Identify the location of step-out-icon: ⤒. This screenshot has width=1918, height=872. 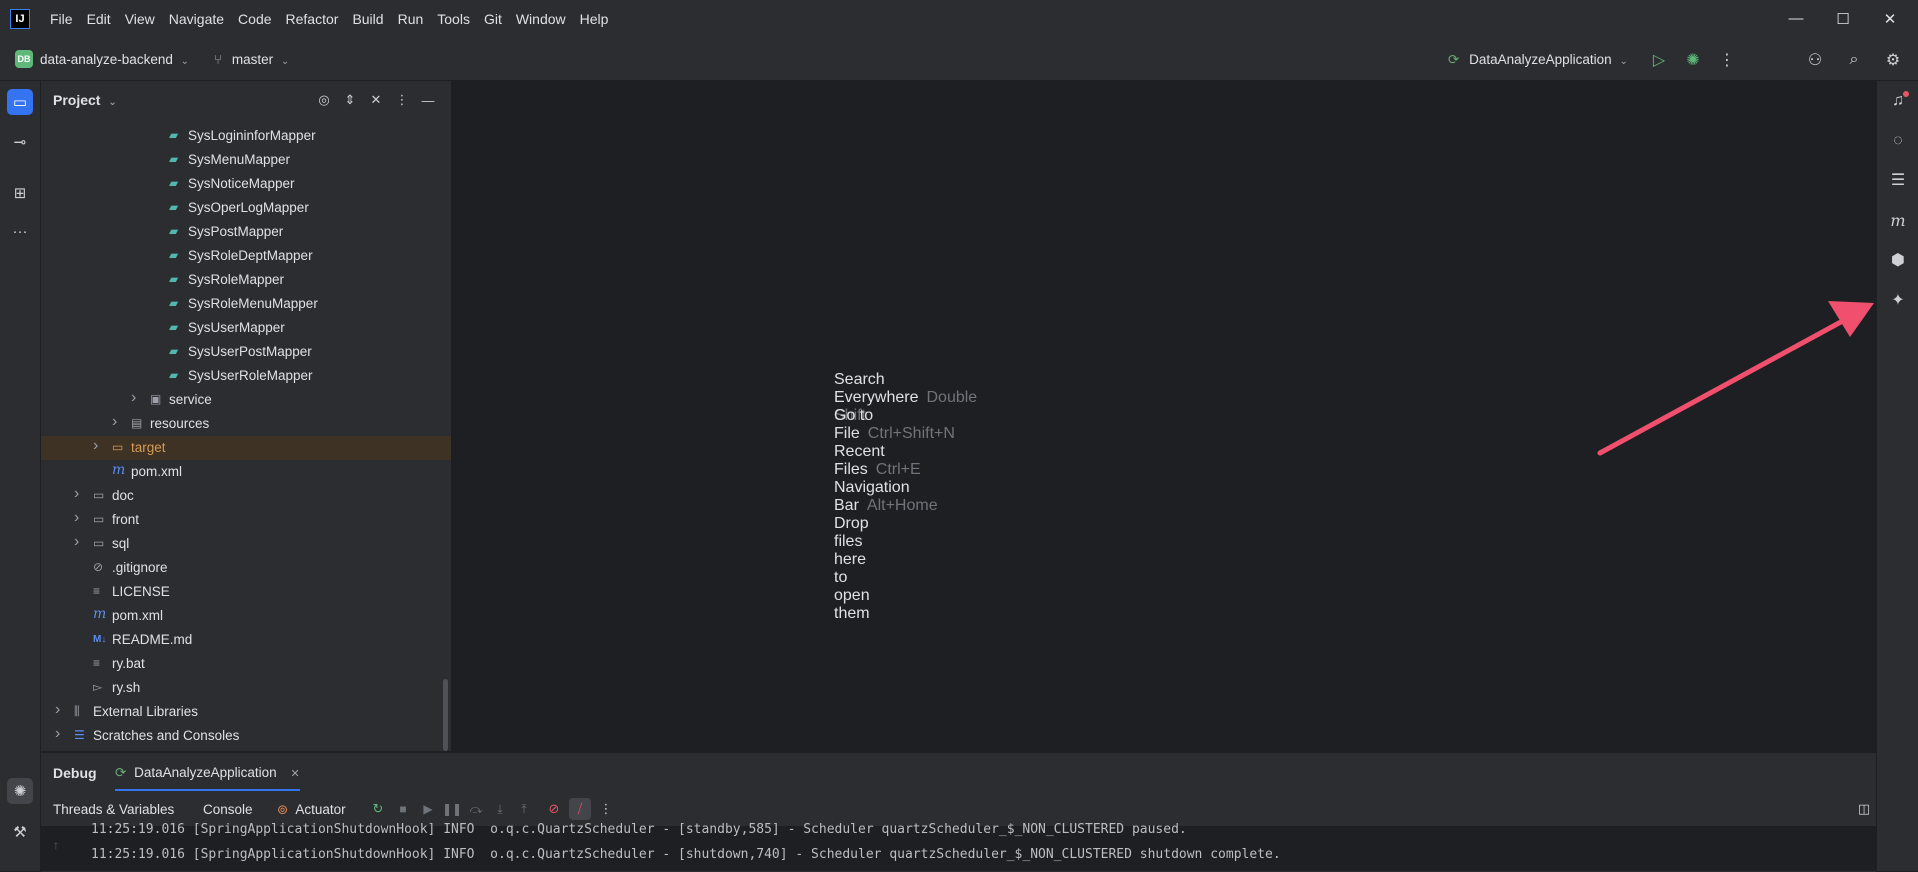
(524, 809).